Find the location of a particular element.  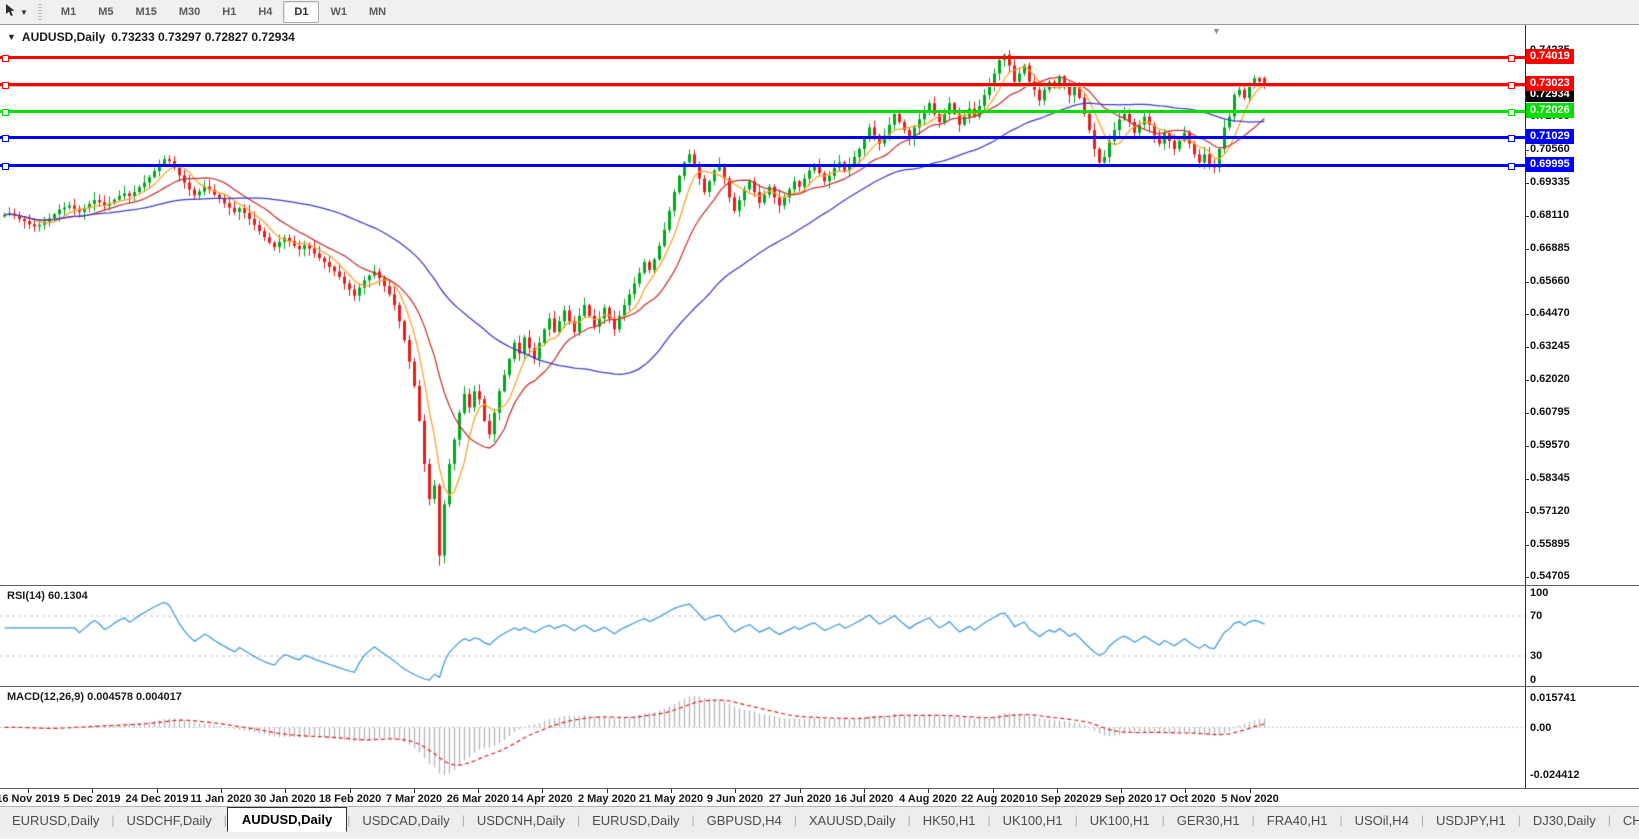

price-tick-label: 0.55895 is located at coordinates (1550, 544).